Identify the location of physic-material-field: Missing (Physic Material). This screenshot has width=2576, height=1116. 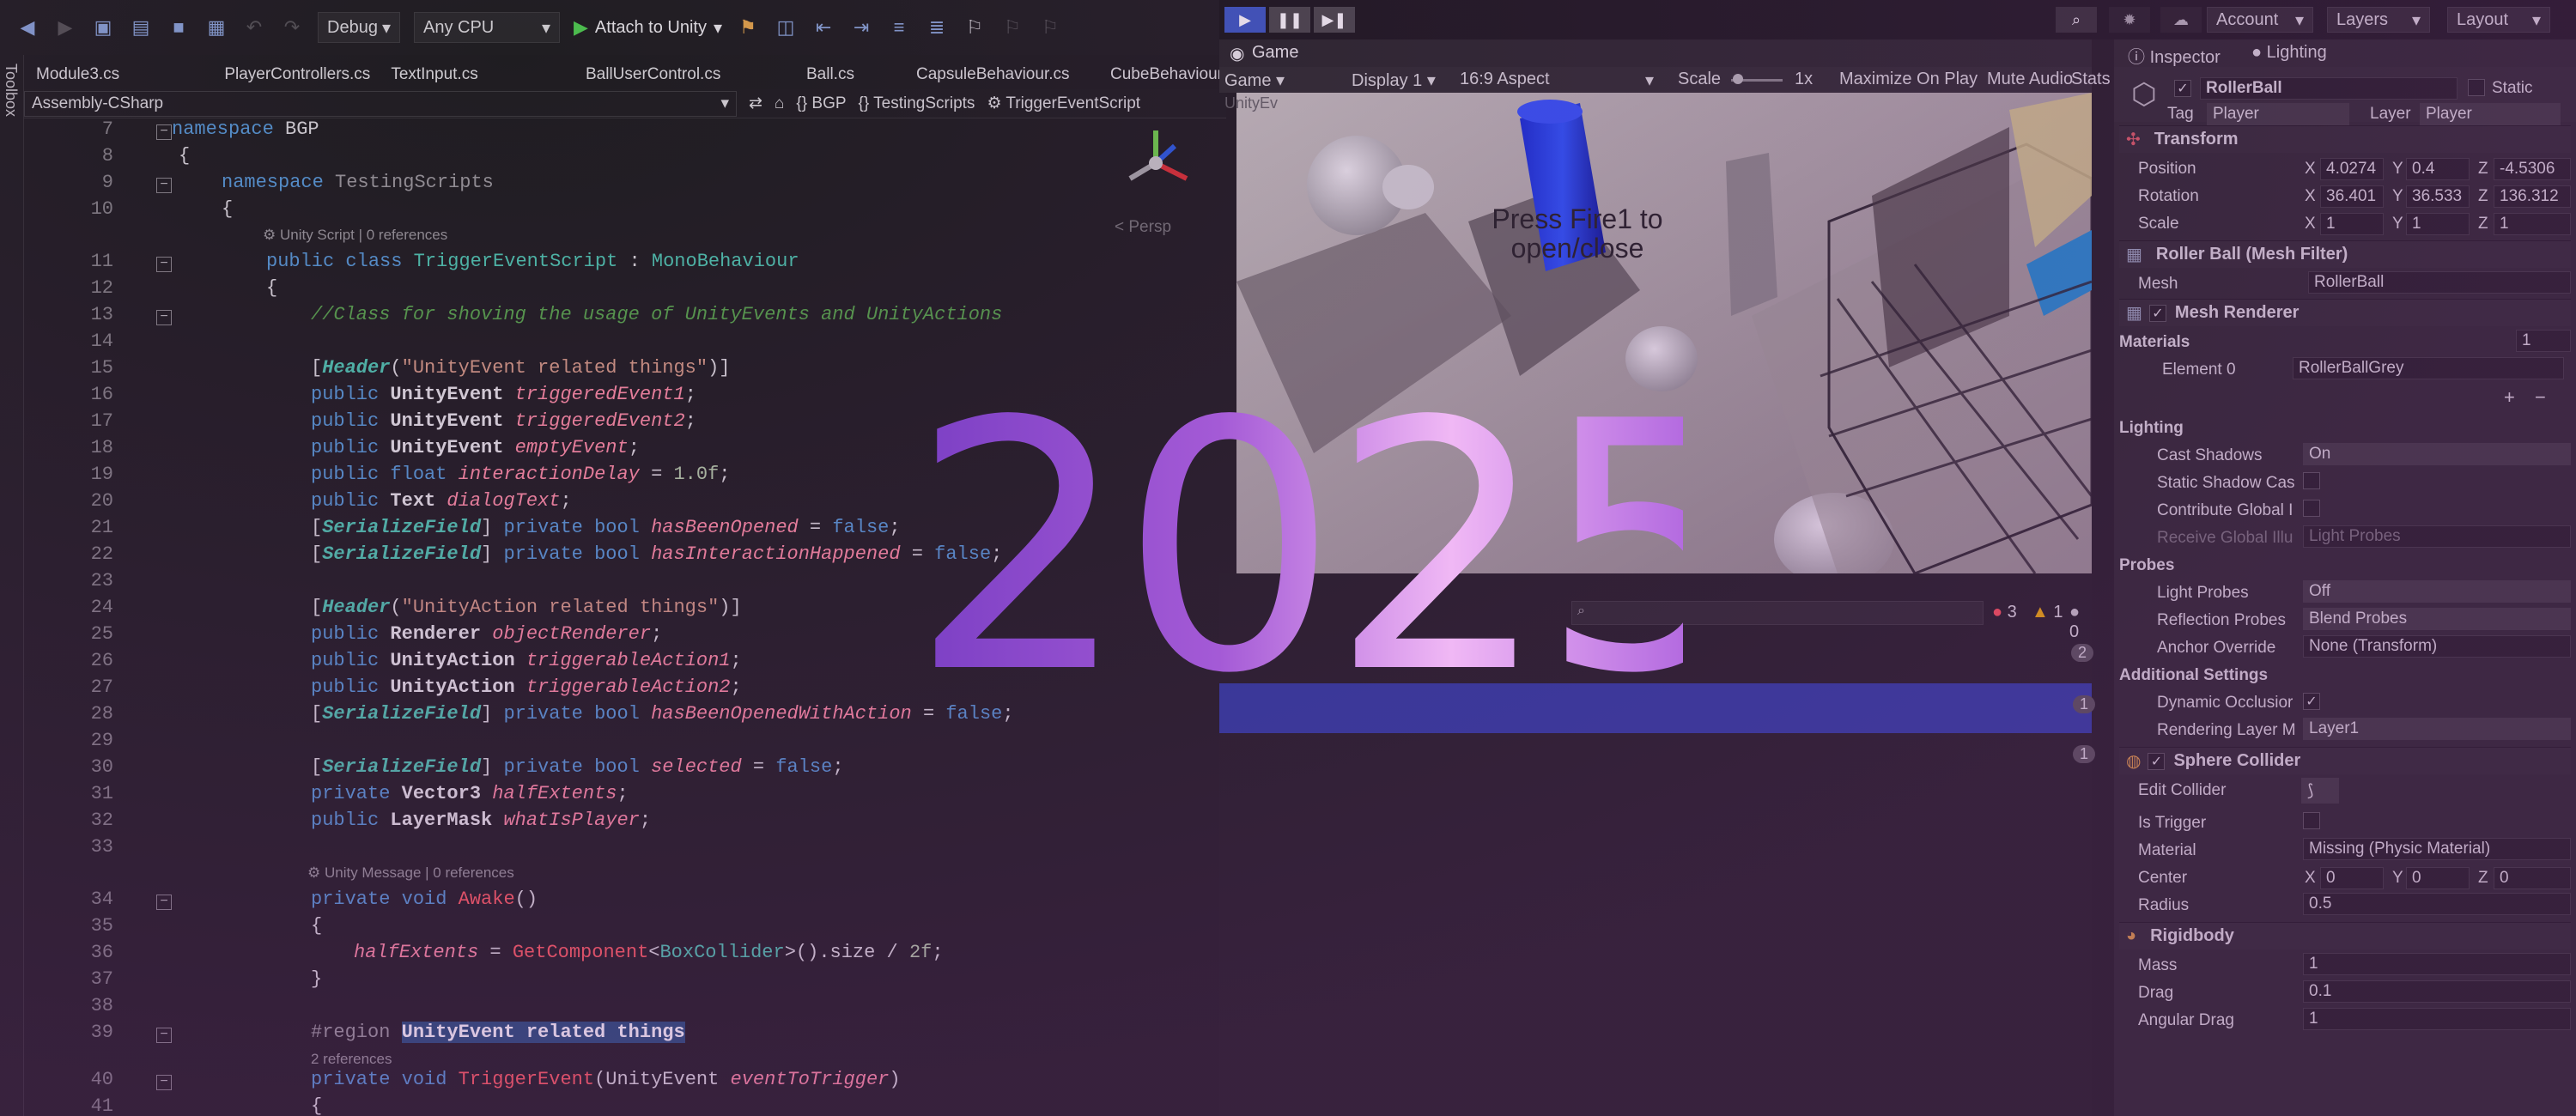
(2437, 849).